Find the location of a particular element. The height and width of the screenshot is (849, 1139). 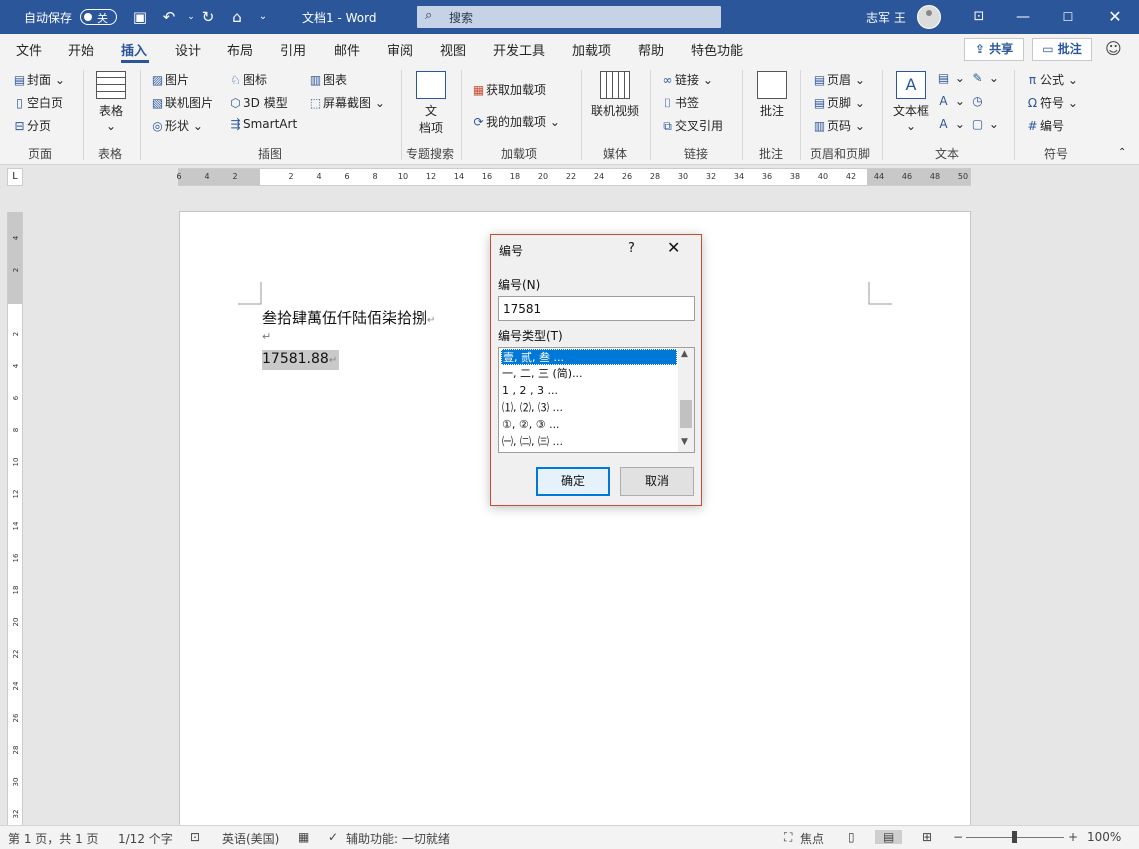

collapse-ribbon-icon: ⌃ is located at coordinates (1122, 152).